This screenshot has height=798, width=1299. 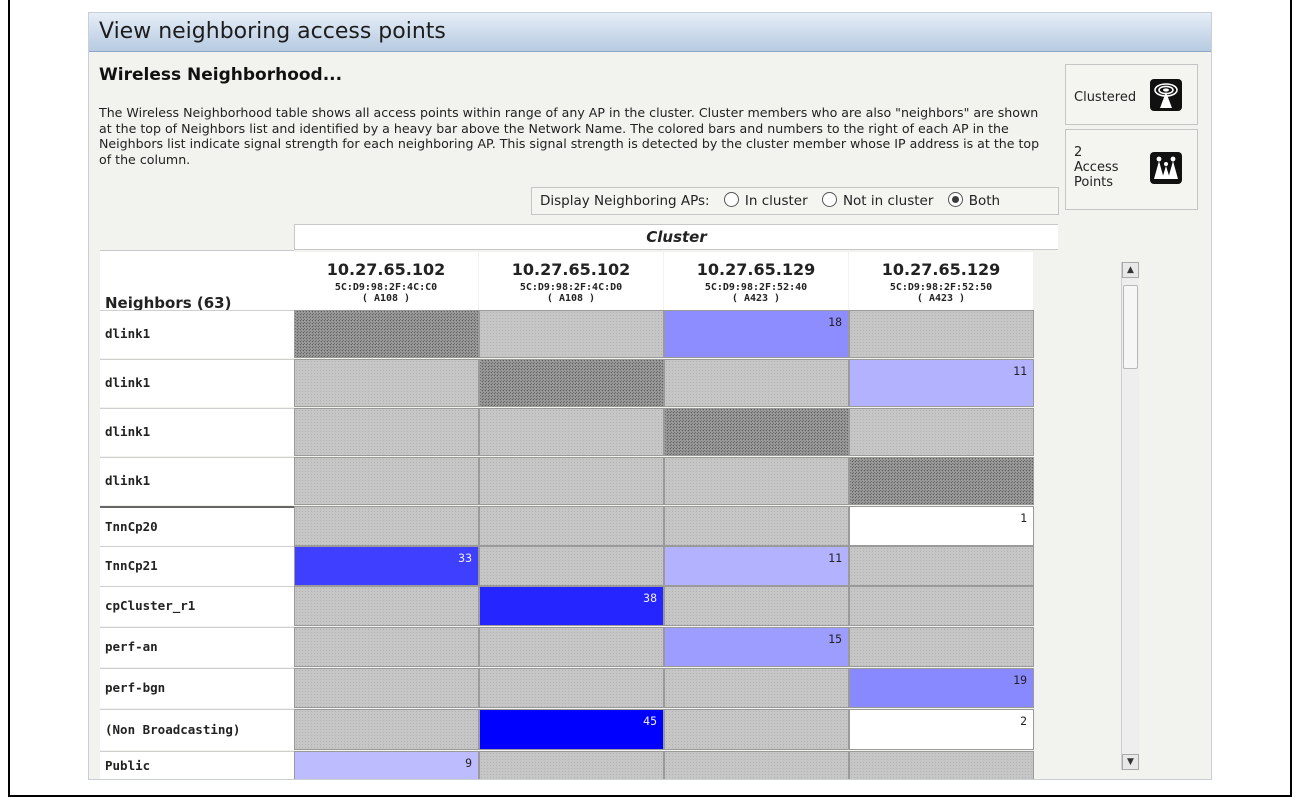 What do you see at coordinates (571, 287) in the screenshot?
I see `column-mac: 5C:D9:98:2F:4C:D0` at bounding box center [571, 287].